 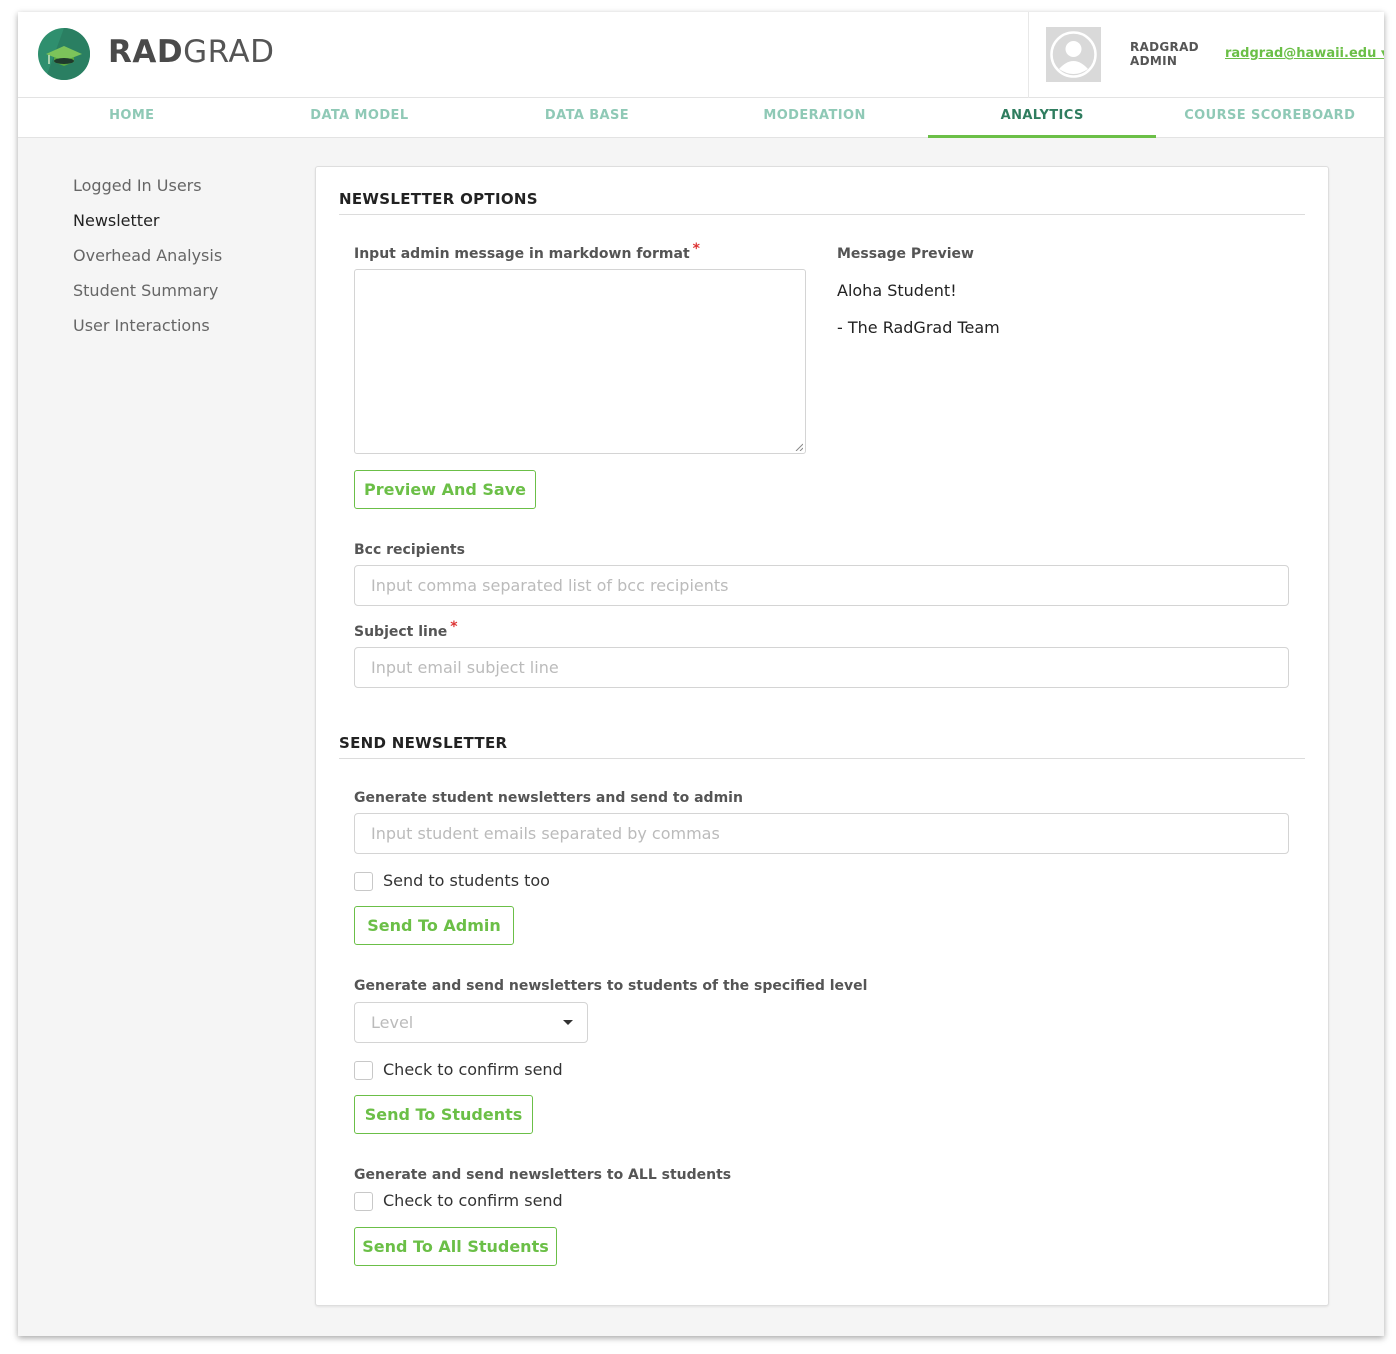 What do you see at coordinates (821, 667) in the screenshot?
I see `subject-input: Input email subject line` at bounding box center [821, 667].